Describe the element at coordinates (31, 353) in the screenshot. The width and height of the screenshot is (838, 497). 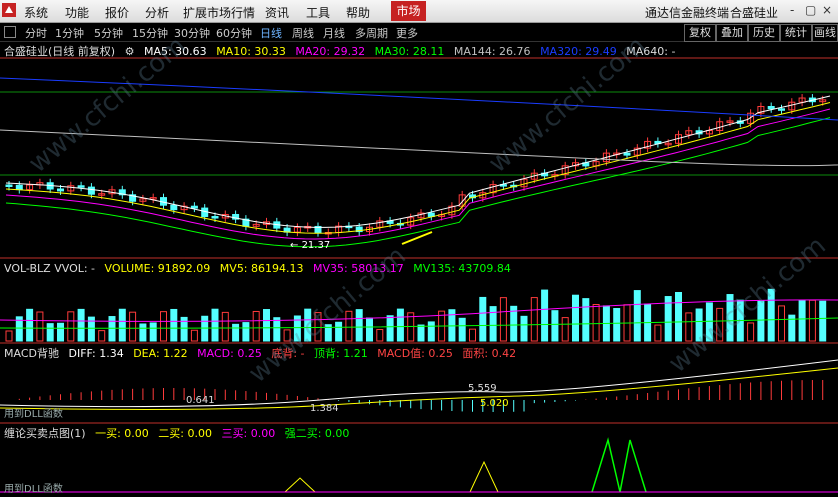
I see `macd-label: MACD背驰` at that location.